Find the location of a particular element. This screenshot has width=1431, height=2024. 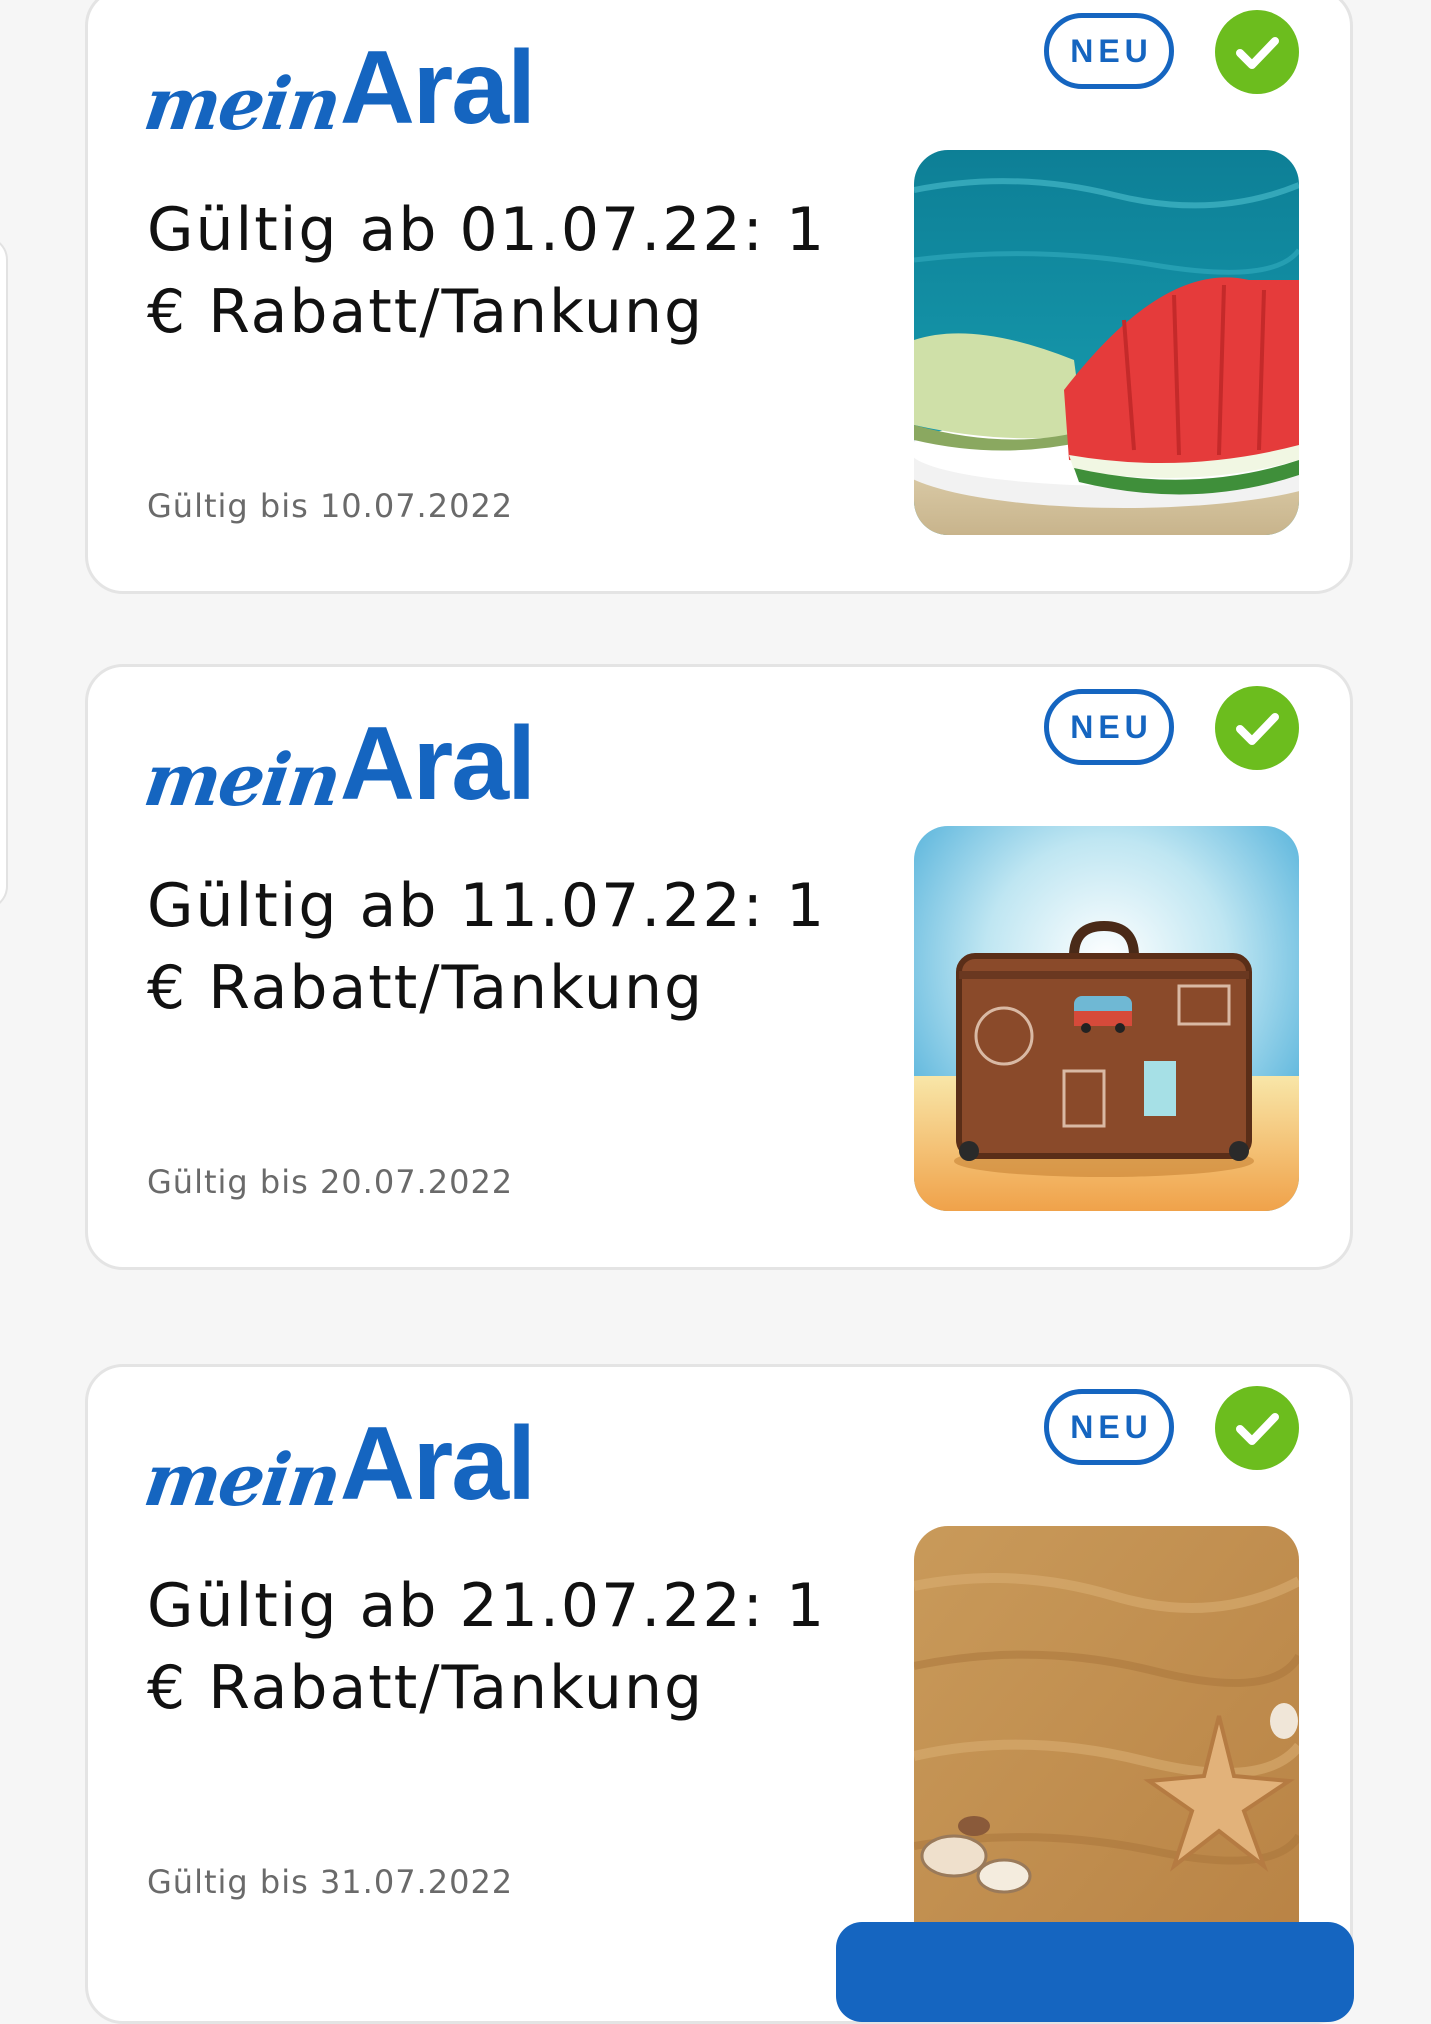

offer-validity: Gültig bis 31.07.2022 is located at coordinates (330, 1882).